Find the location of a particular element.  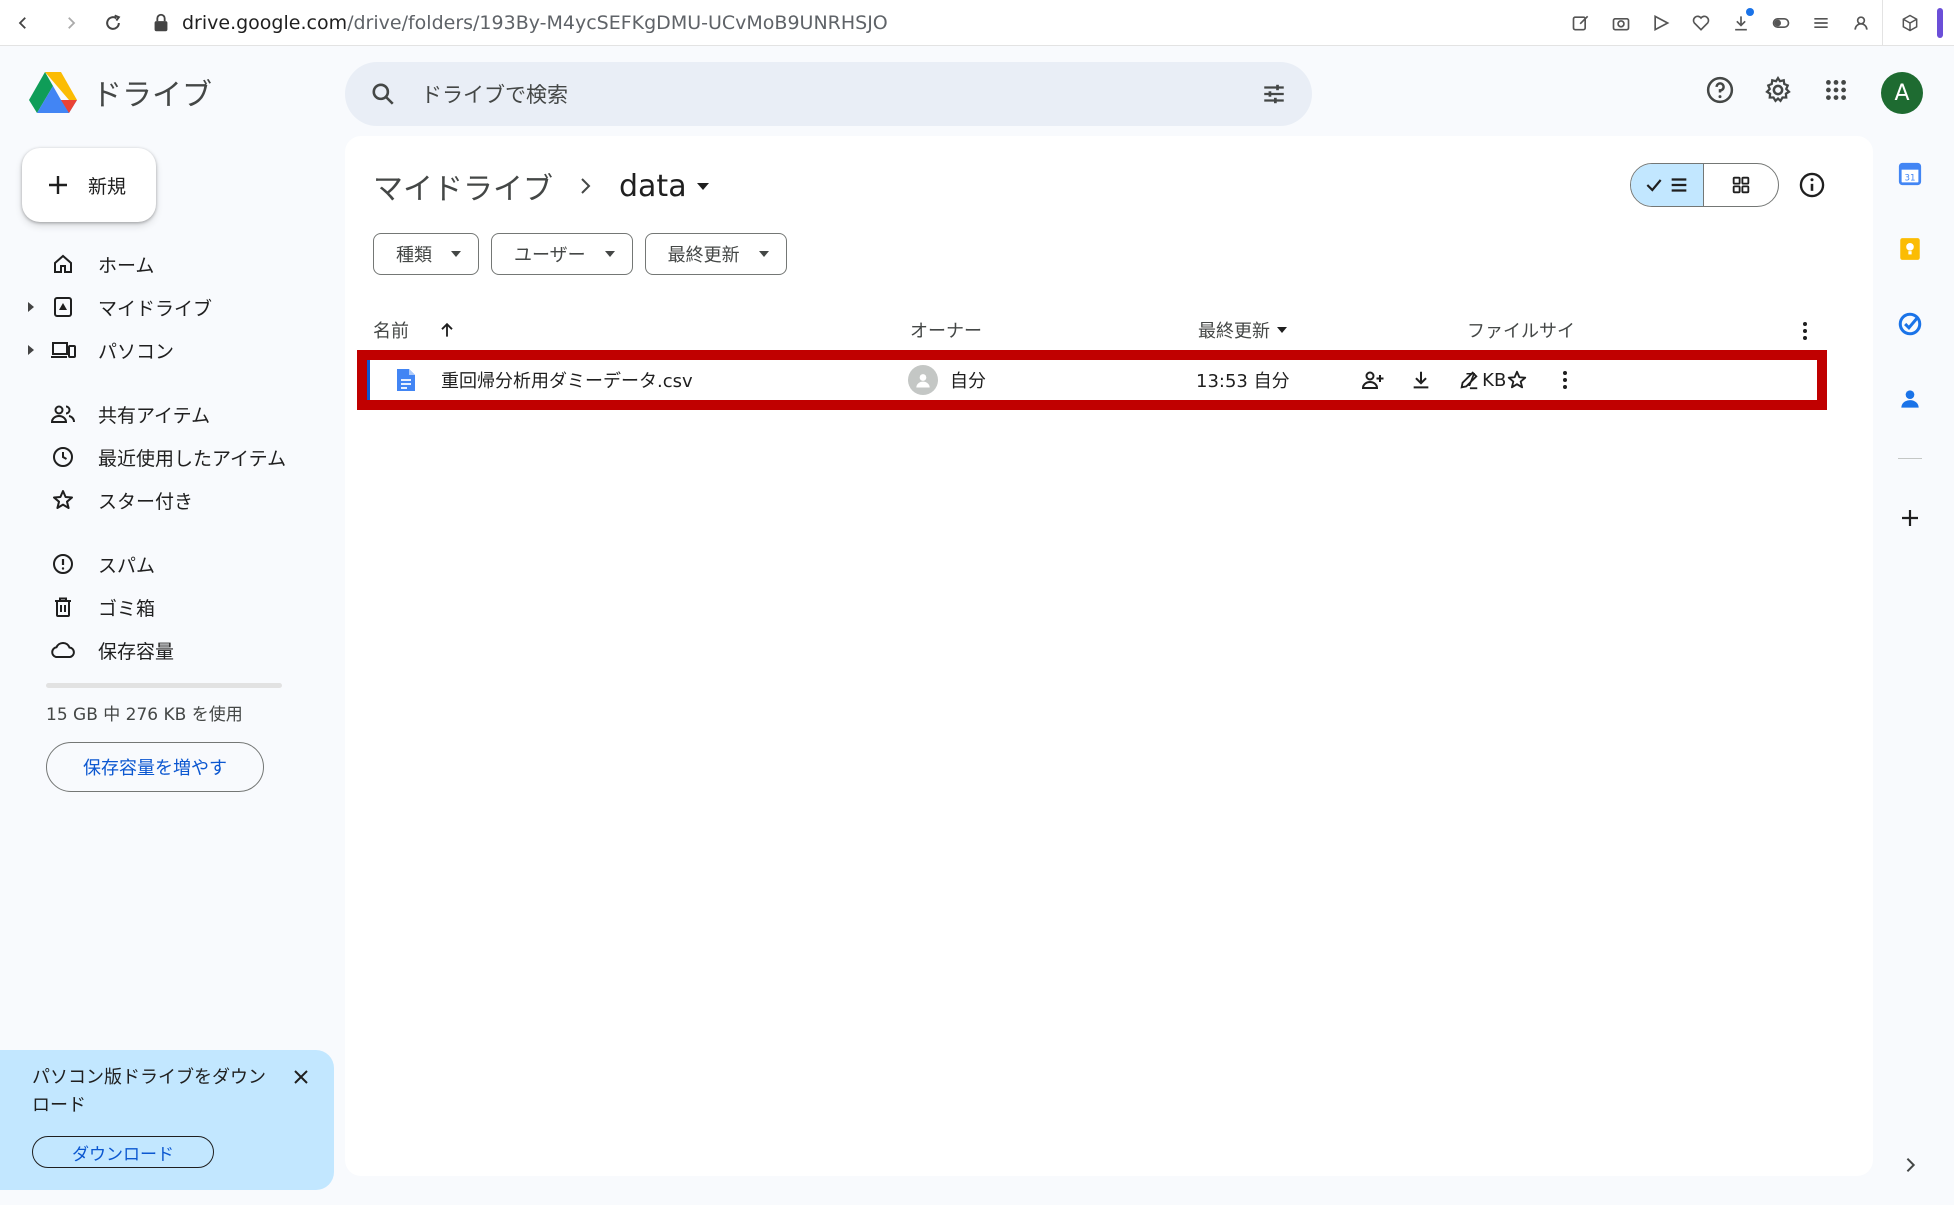

toggle-icon is located at coordinates (1781, 23).